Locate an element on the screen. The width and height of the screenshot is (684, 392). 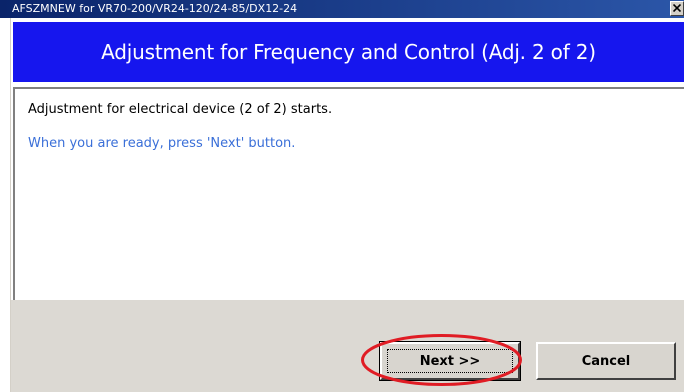
close-icon is located at coordinates (677, 8).